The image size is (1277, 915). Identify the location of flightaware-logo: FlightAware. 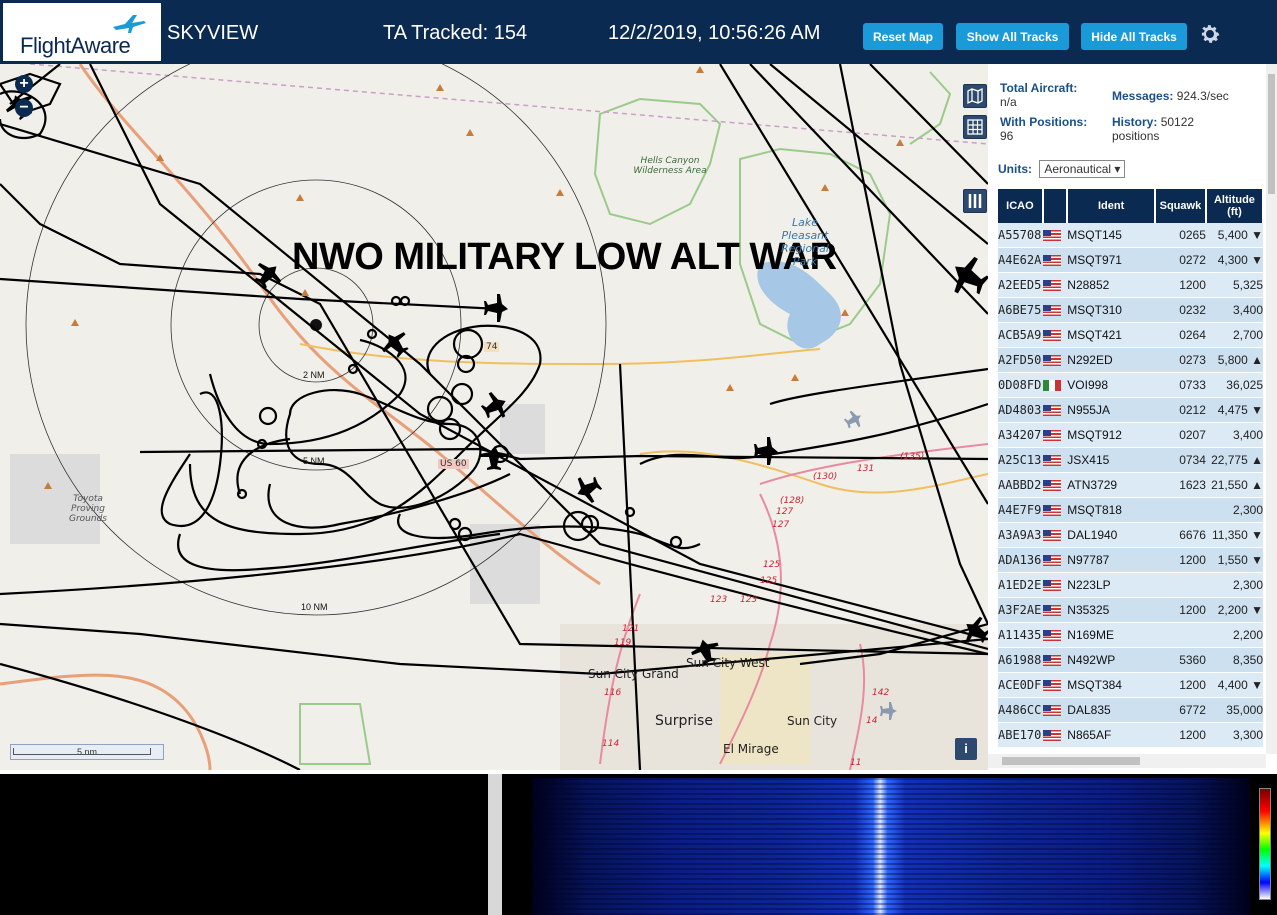
(82, 32).